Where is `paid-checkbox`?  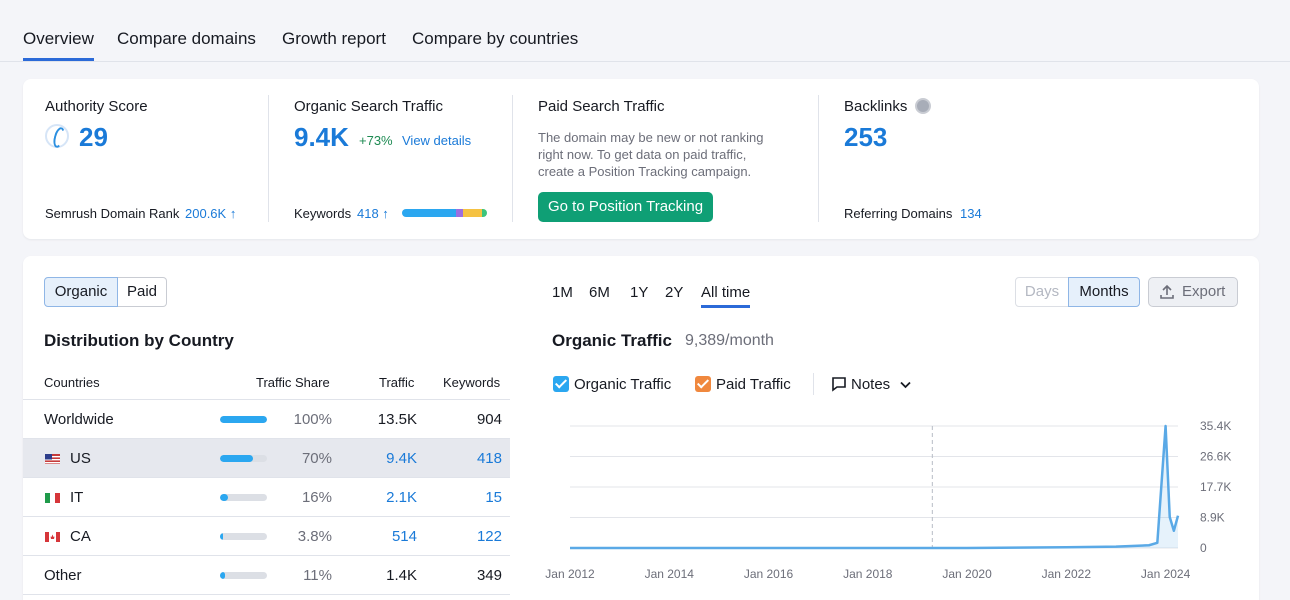
paid-checkbox is located at coordinates (703, 384).